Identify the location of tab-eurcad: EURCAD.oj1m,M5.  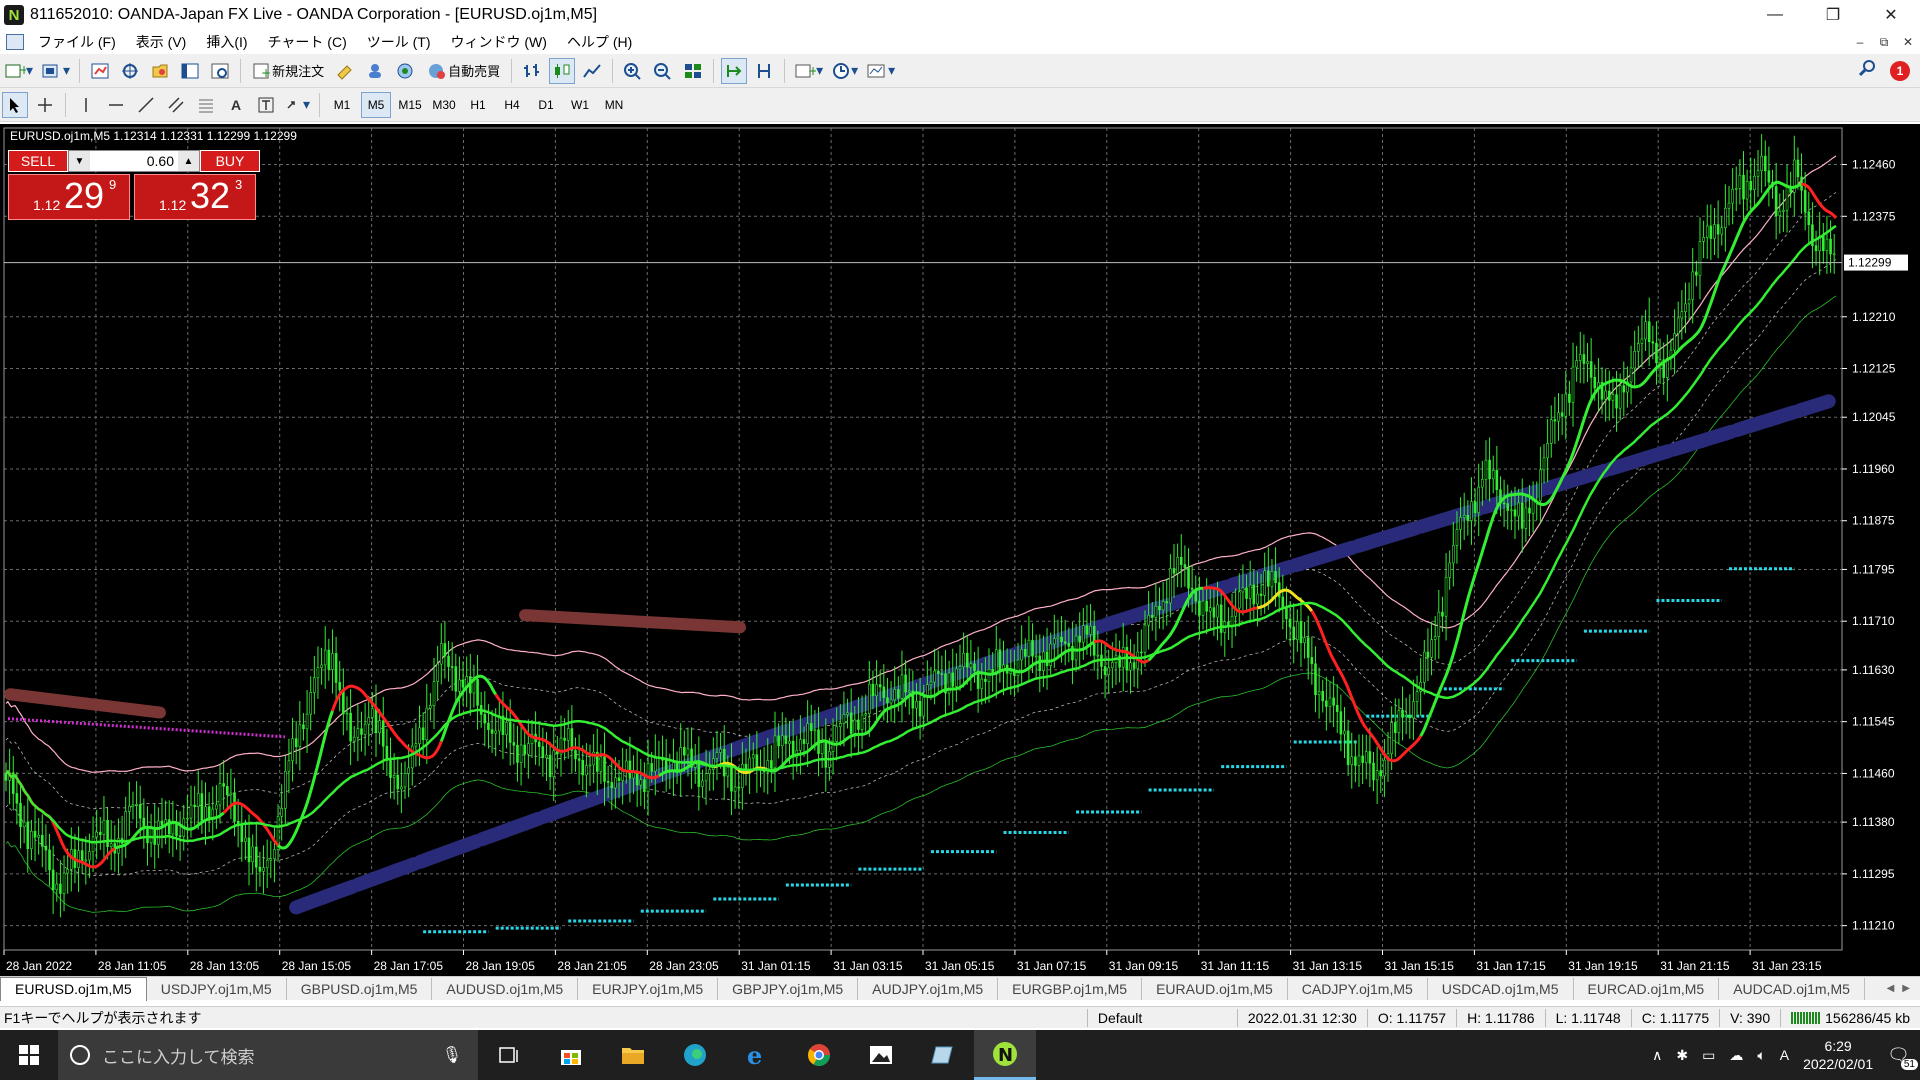
(1647, 988).